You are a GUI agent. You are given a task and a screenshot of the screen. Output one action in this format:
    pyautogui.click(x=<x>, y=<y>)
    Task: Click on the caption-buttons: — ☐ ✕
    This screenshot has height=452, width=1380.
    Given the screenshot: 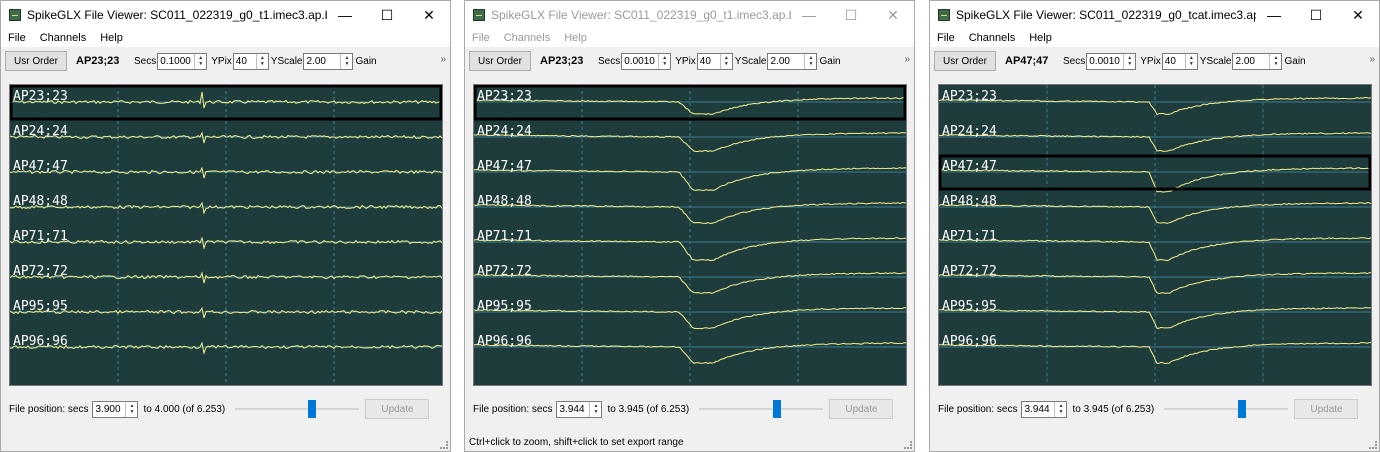 What is the action you would take?
    pyautogui.click(x=851, y=15)
    